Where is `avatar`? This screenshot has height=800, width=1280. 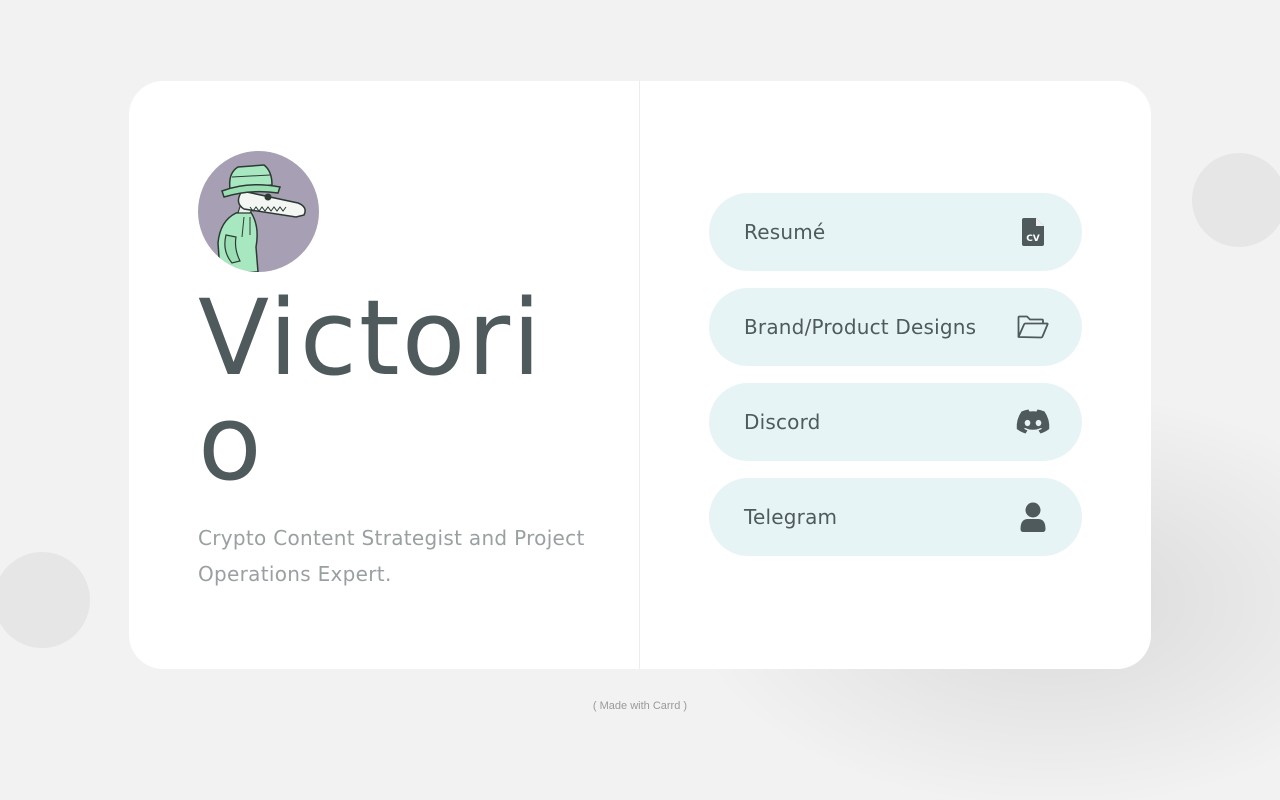
avatar is located at coordinates (258, 211).